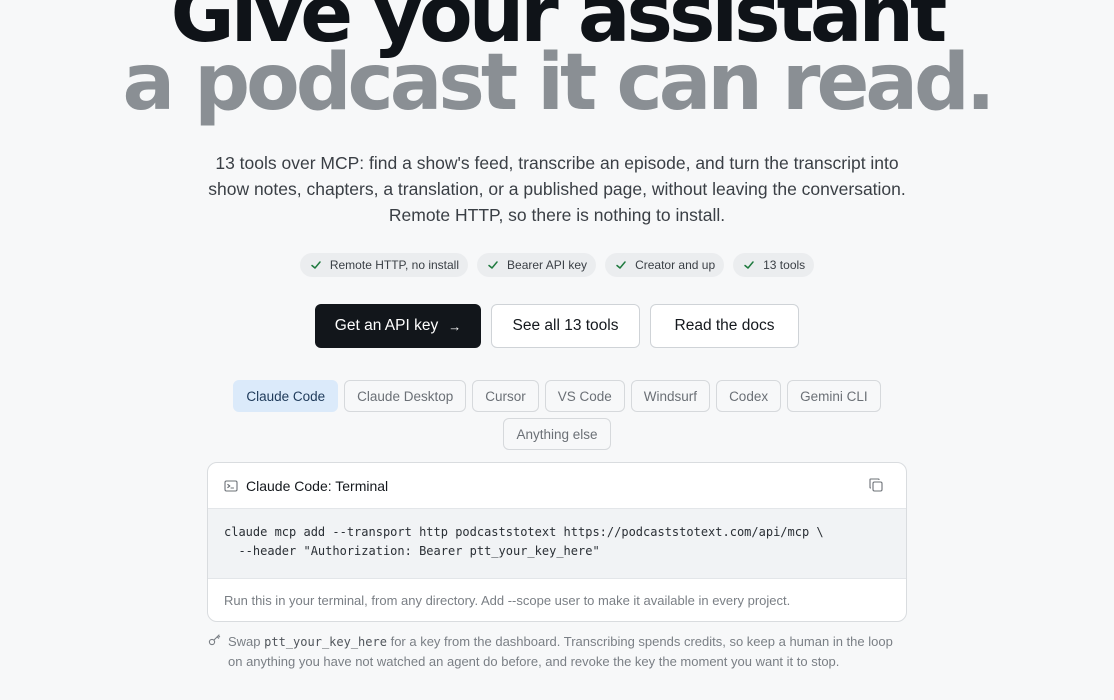  Describe the element at coordinates (557, 434) in the screenshot. I see `tab-anything-else: Anything else` at that location.